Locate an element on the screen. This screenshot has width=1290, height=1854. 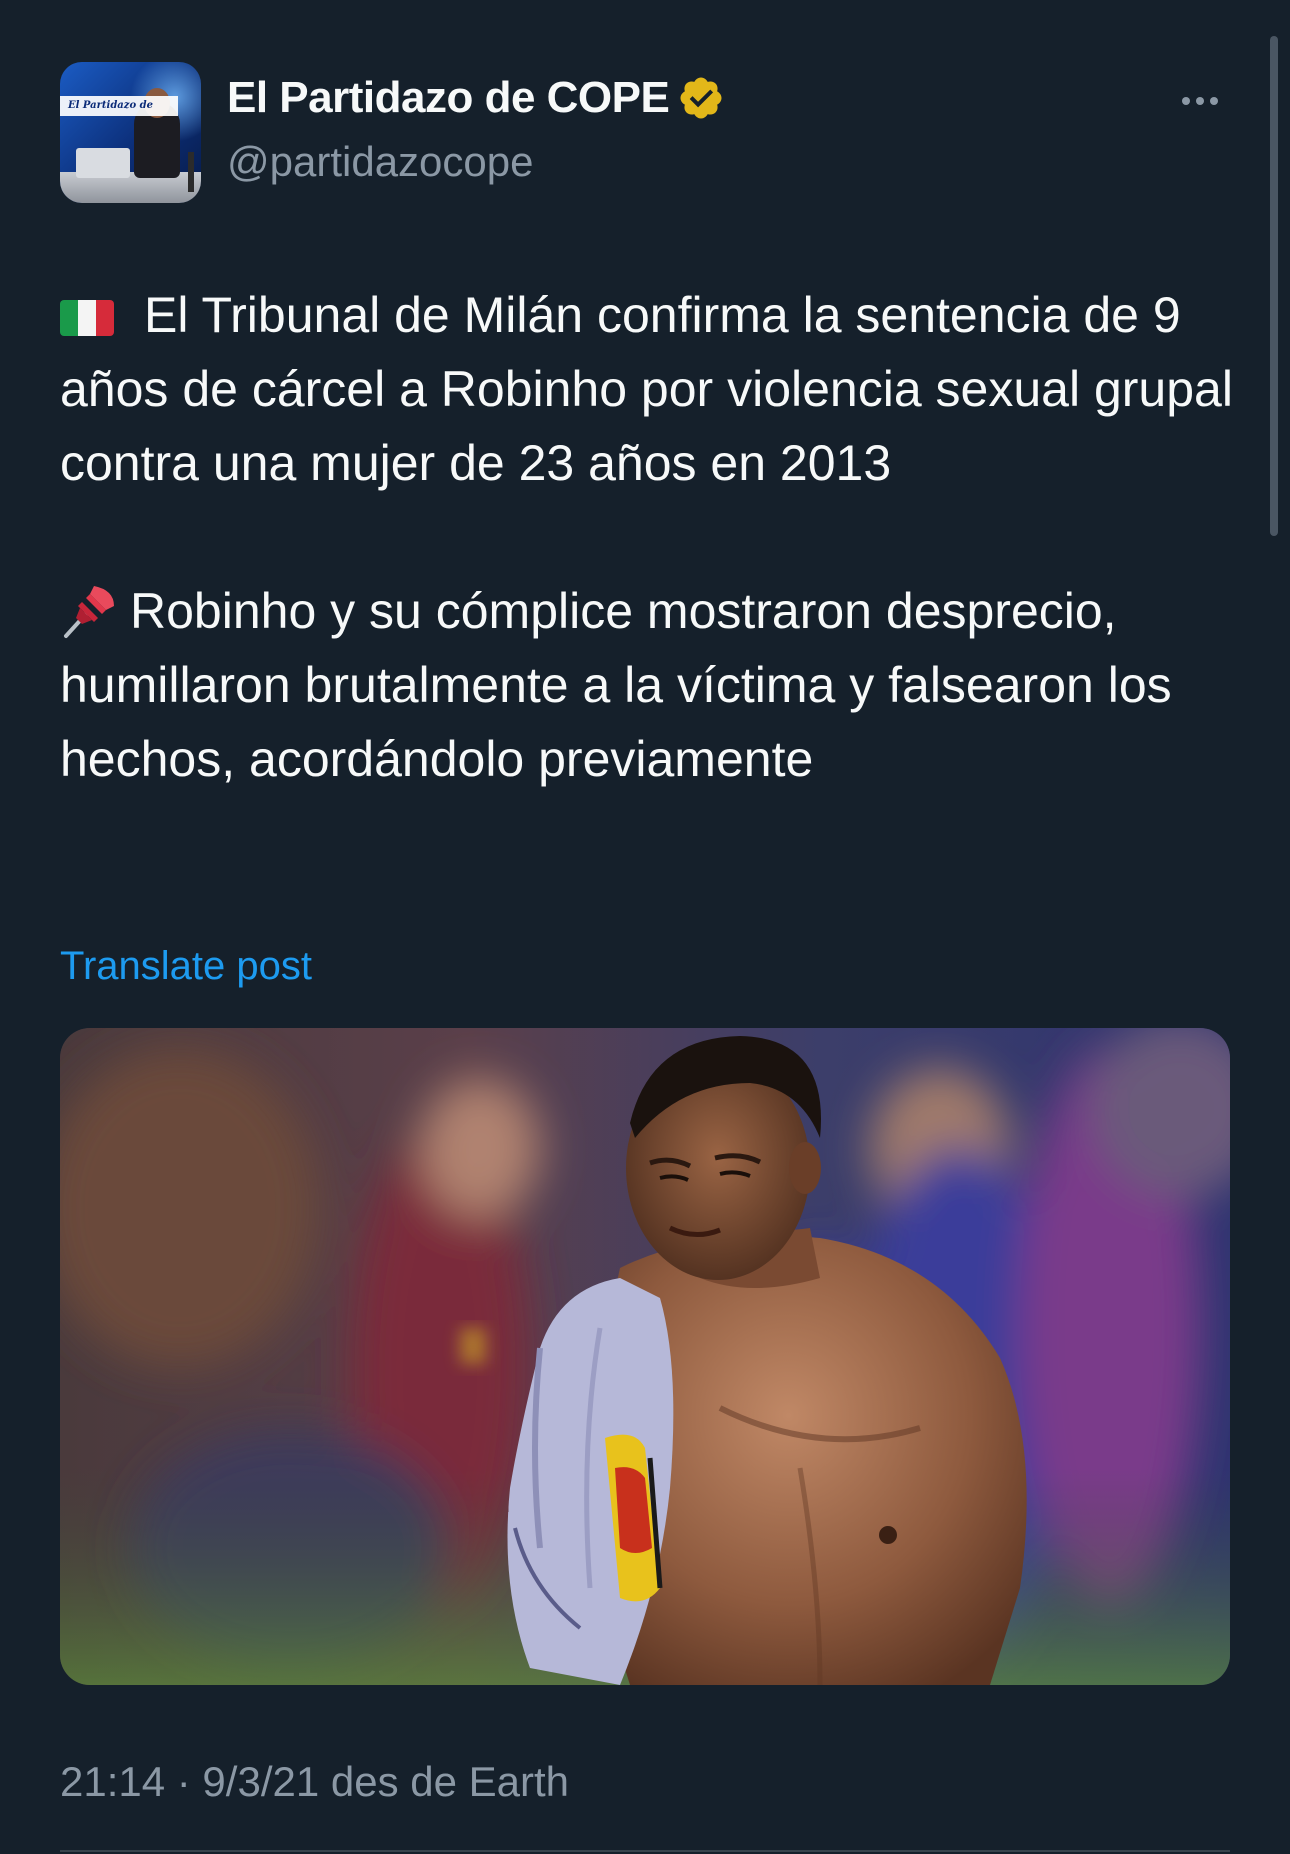
author-name-row: El Partidazo de COPE is located at coordinates (476, 98).